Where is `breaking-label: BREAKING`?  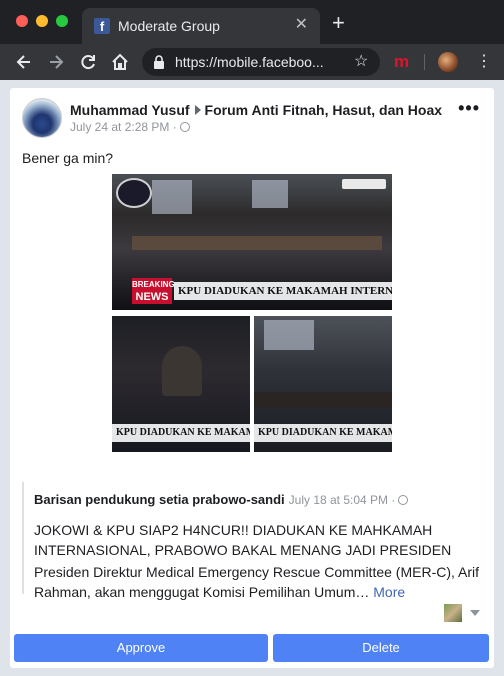
breaking-label: BREAKING is located at coordinates (153, 284).